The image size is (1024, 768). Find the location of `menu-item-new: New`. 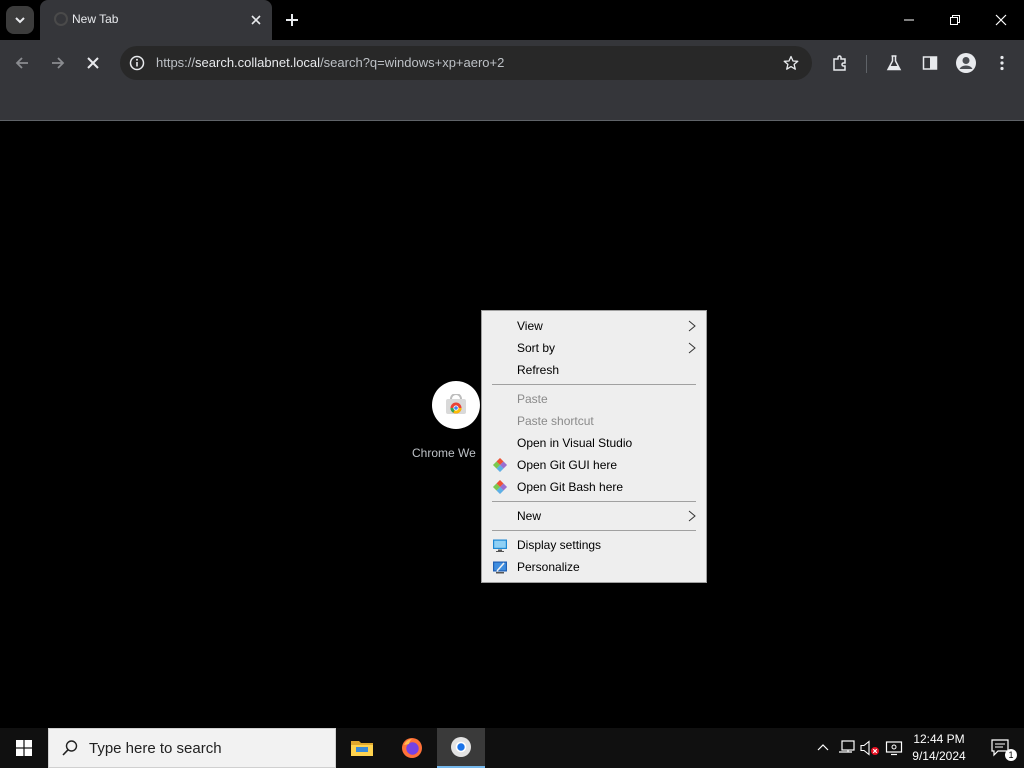

menu-item-new: New is located at coordinates (594, 516).